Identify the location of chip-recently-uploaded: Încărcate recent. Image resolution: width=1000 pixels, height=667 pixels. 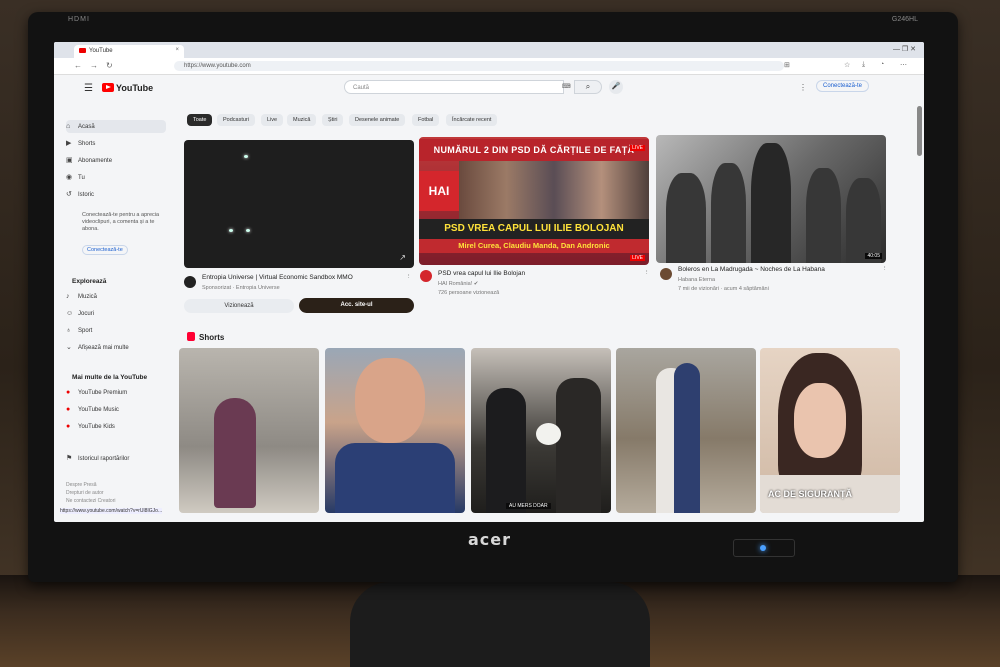
(472, 120).